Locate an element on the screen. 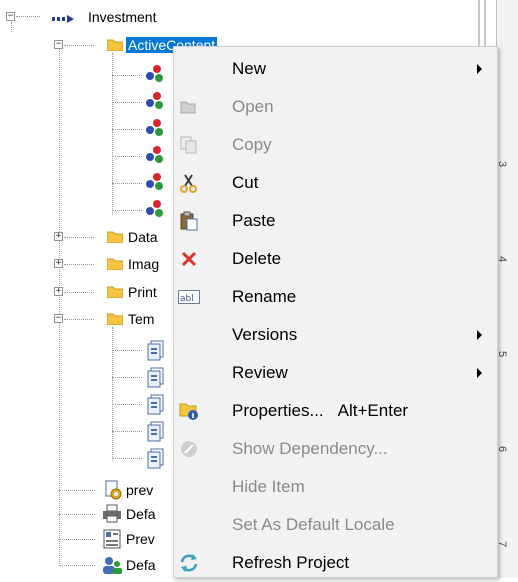 The width and height of the screenshot is (518, 582). tree-item-templates: Tem is located at coordinates (141, 319).